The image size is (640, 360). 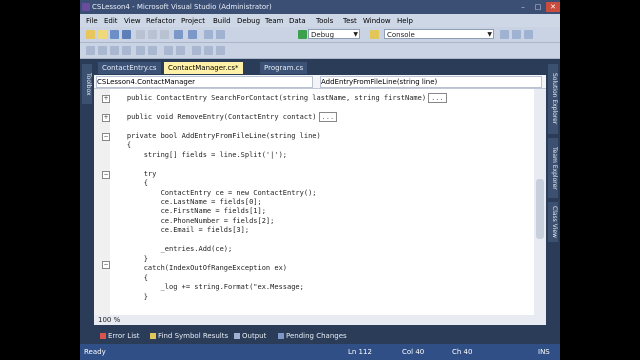 What do you see at coordinates (203, 68) in the screenshot?
I see `tab-contactmanager: ContactManager.cs*` at bounding box center [203, 68].